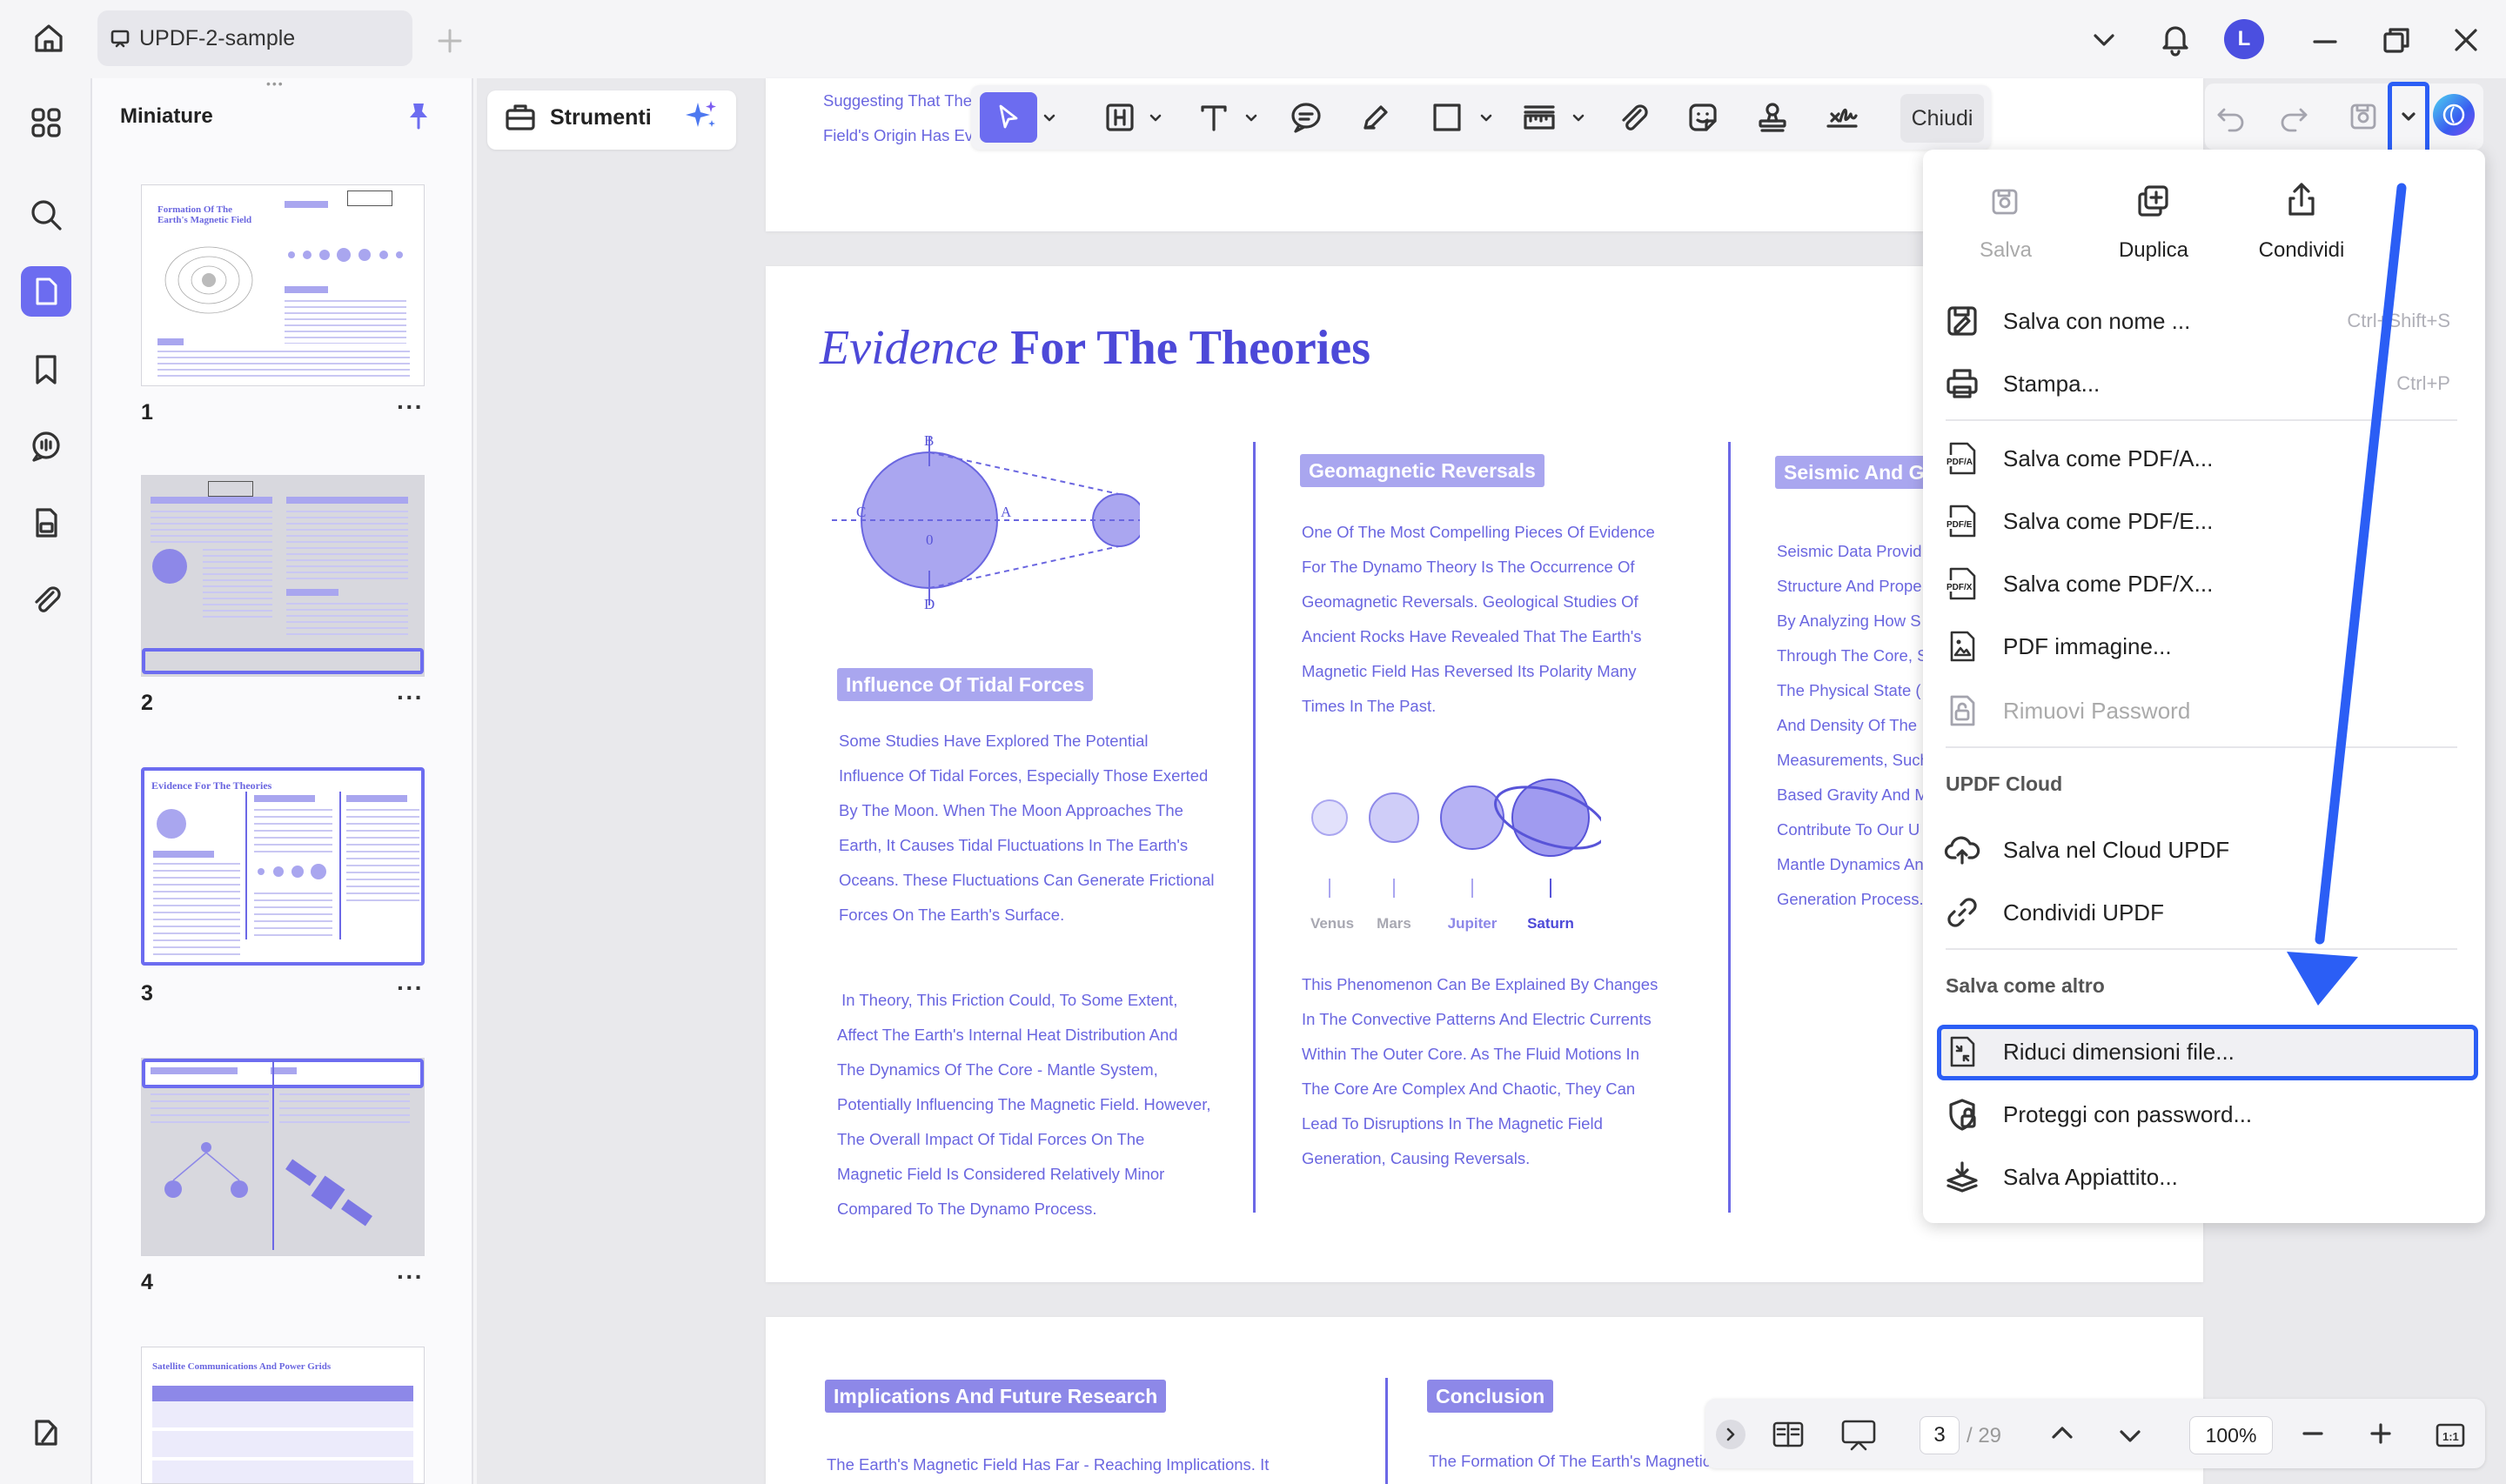 Image resolution: width=2506 pixels, height=1484 pixels. Describe the element at coordinates (1394, 924) in the screenshot. I see `planet-label: Mars` at that location.